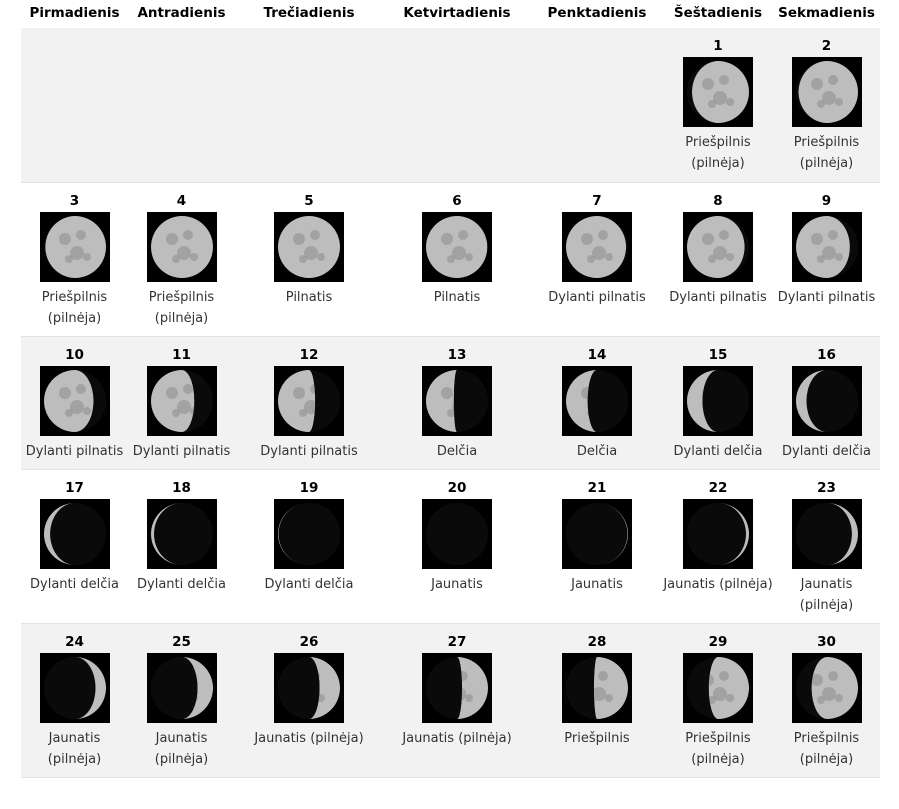 The height and width of the screenshot is (809, 899). I want to click on day-cell: 2 Priešpilnis (pilnėja), so click(826, 105).